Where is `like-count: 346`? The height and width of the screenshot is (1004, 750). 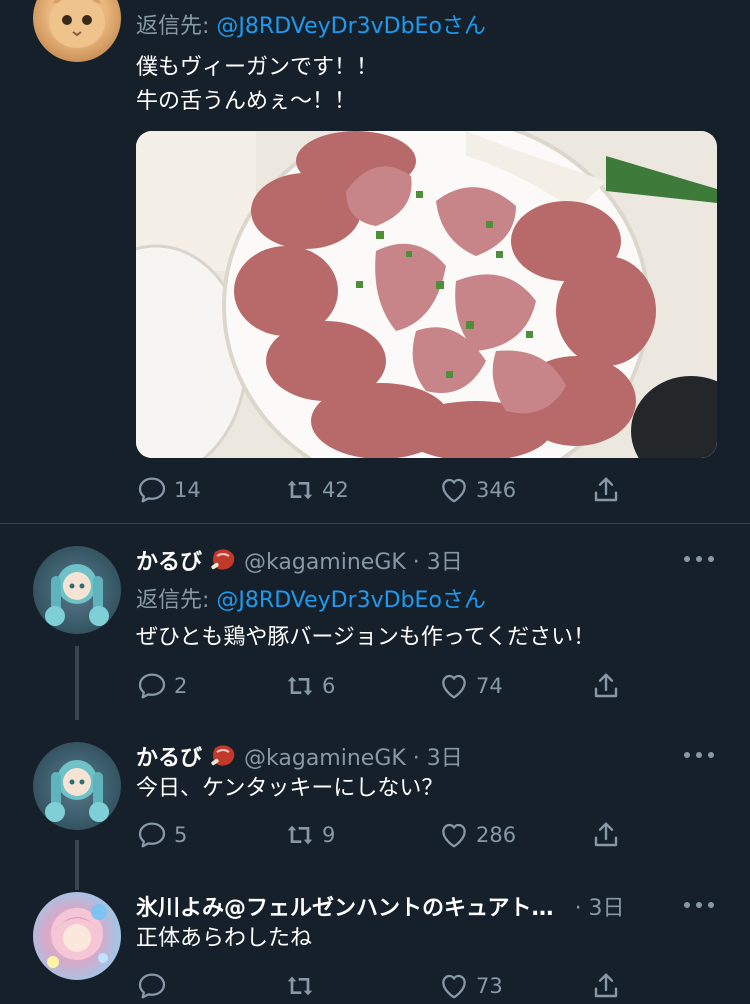 like-count: 346 is located at coordinates (496, 490).